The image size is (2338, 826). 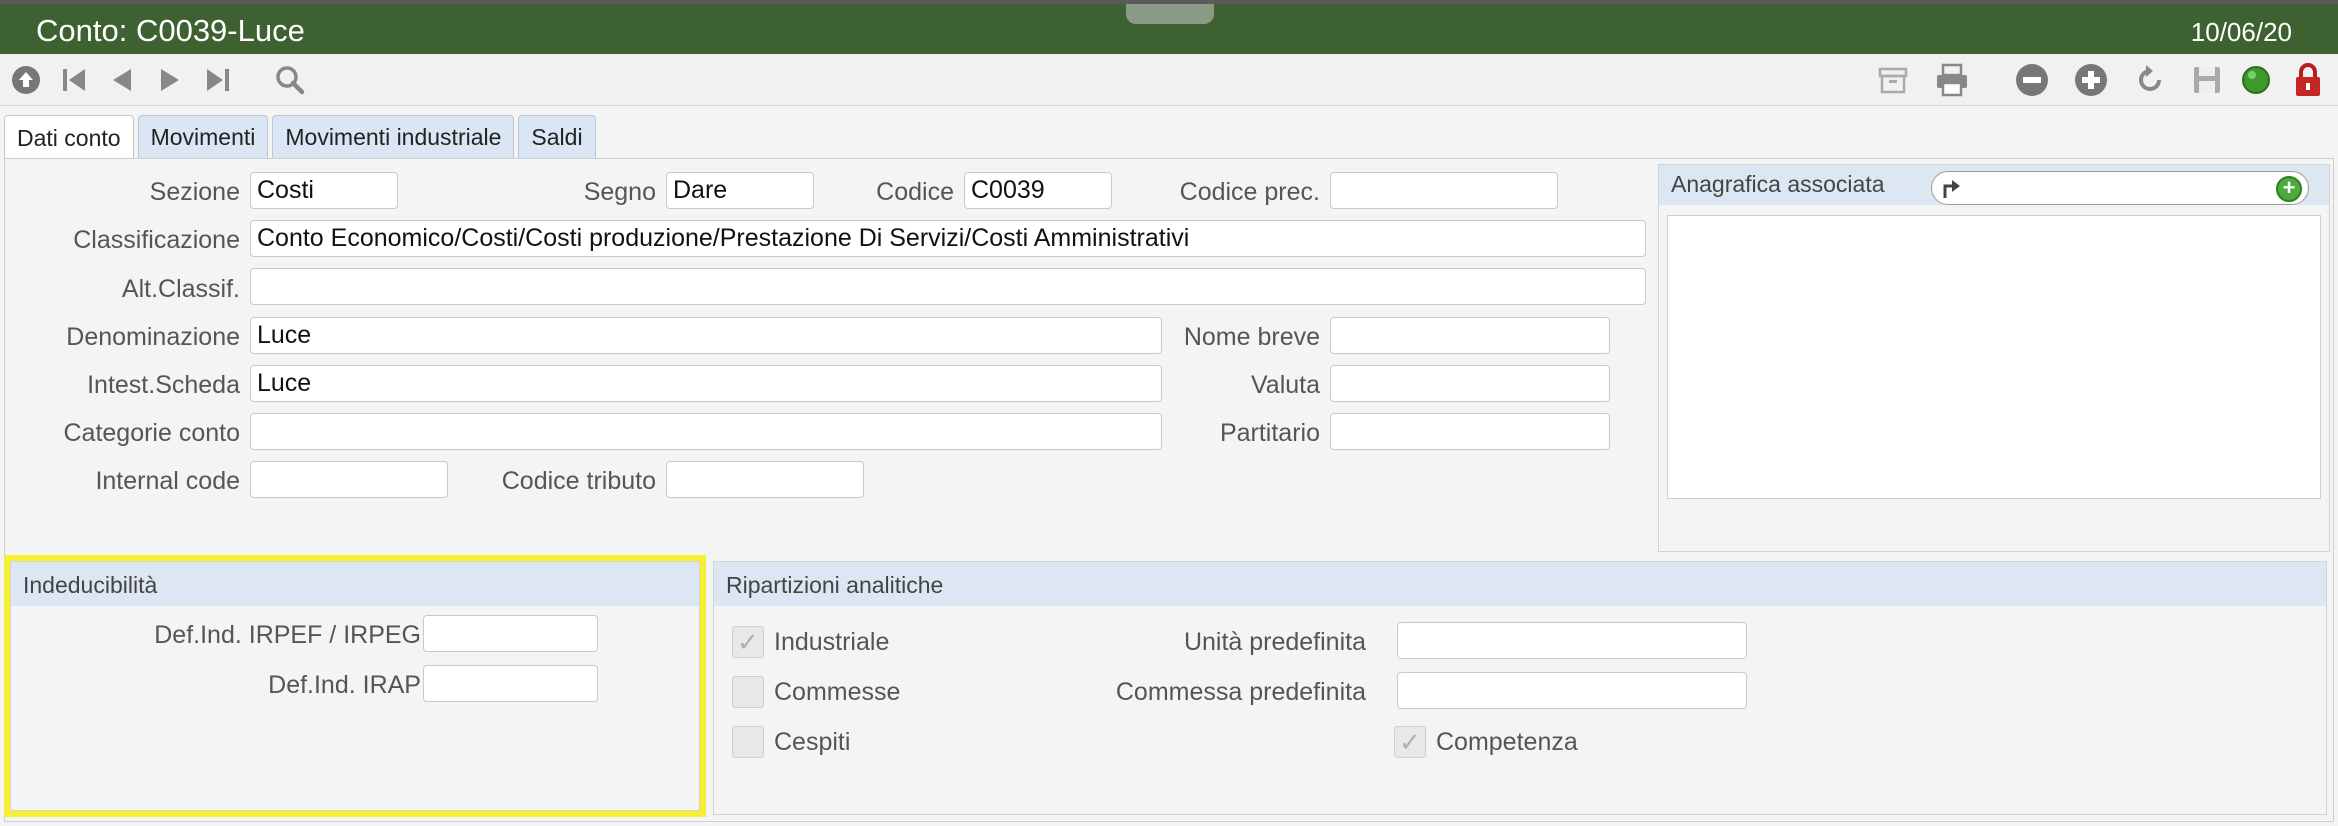 What do you see at coordinates (156, 240) in the screenshot?
I see `classificazione-label: Classificazione` at bounding box center [156, 240].